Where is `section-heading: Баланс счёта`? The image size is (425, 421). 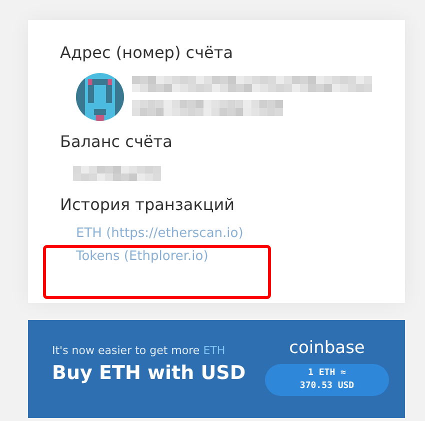 section-heading: Баланс счёта is located at coordinates (117, 142).